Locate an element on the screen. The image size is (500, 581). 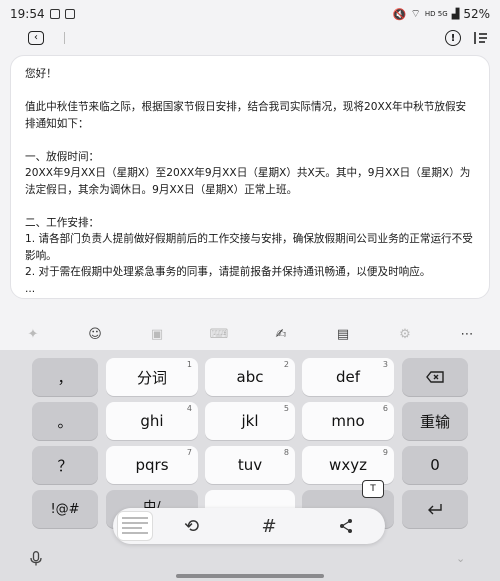
undo-box-icon: ‹ is located at coordinates (36, 38).